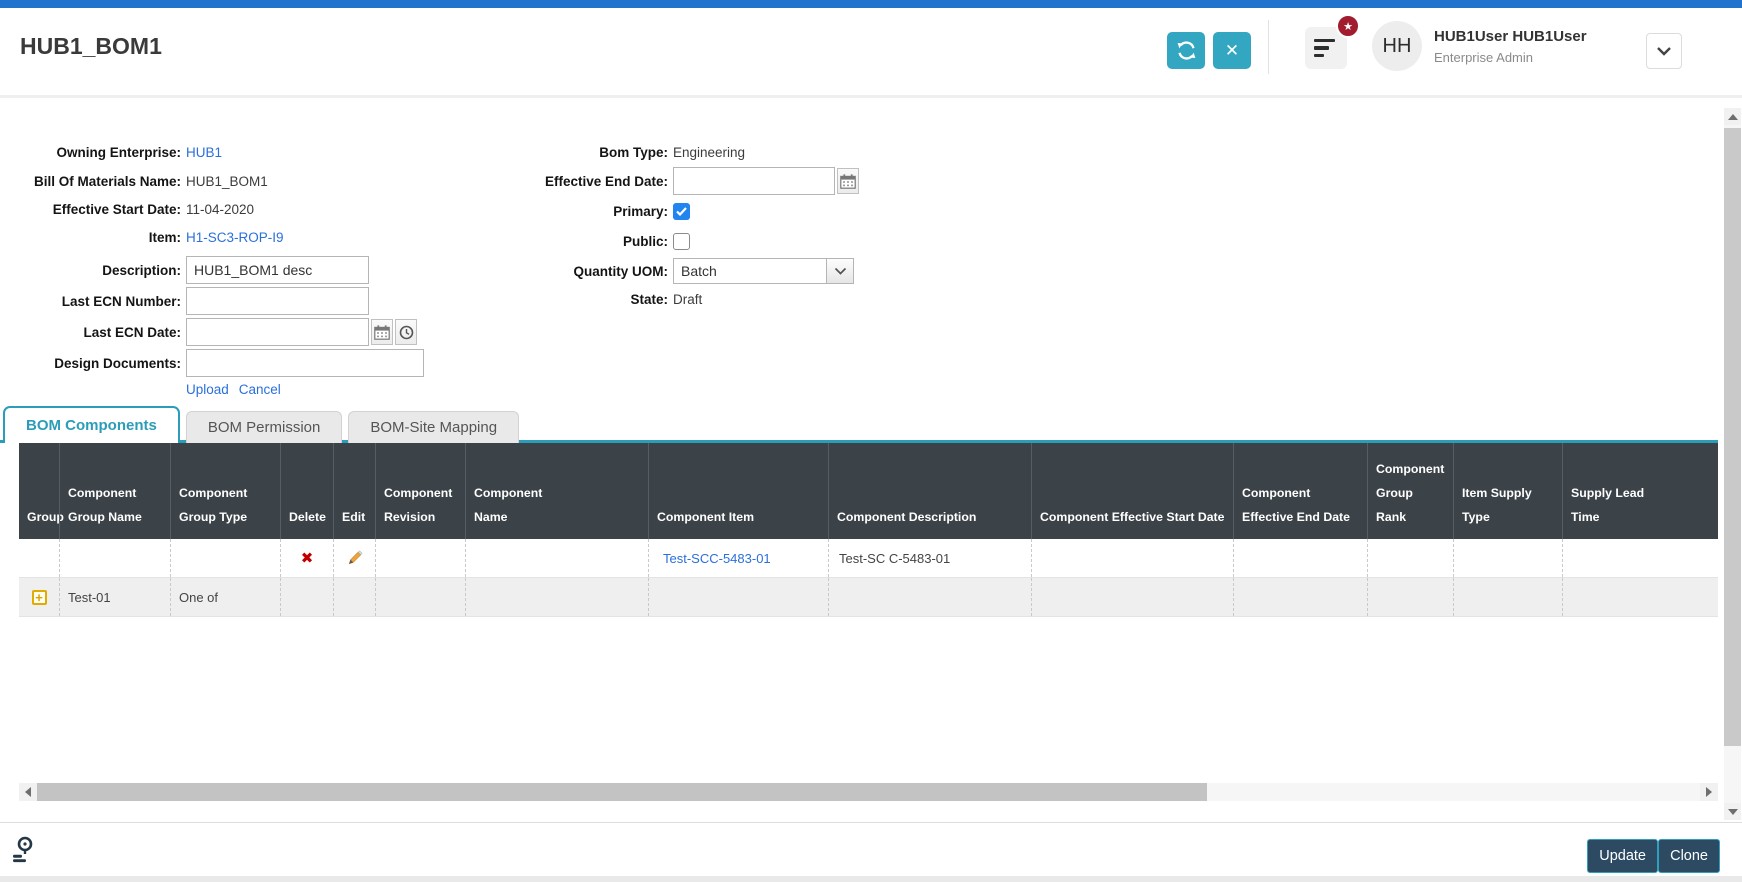 Image resolution: width=1742 pixels, height=882 pixels. Describe the element at coordinates (354, 558) in the screenshot. I see `edit-pencil-icon` at that location.